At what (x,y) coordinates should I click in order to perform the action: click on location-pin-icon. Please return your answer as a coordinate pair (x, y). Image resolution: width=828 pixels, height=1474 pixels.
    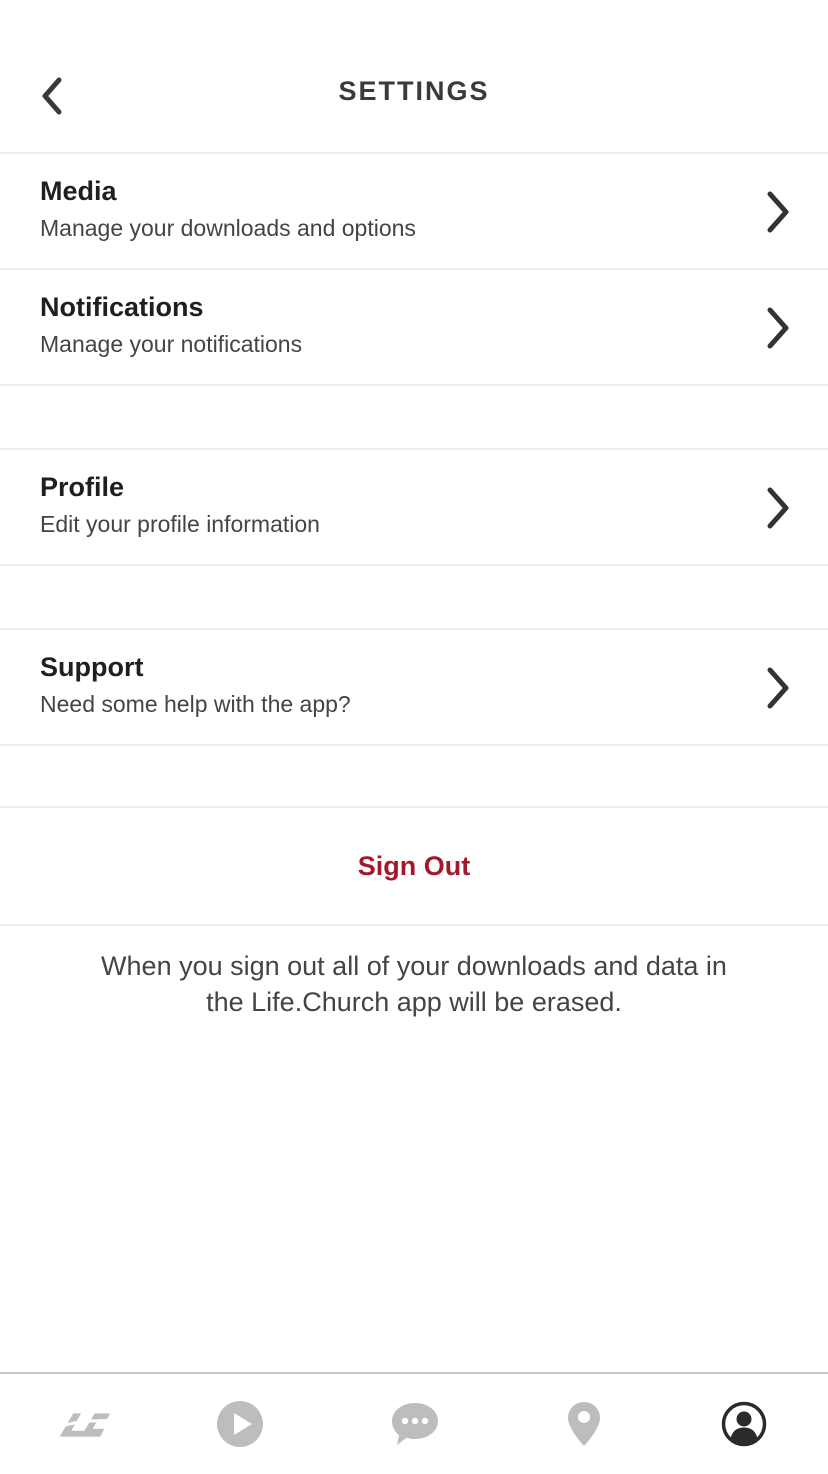
    Looking at the image, I should click on (584, 1424).